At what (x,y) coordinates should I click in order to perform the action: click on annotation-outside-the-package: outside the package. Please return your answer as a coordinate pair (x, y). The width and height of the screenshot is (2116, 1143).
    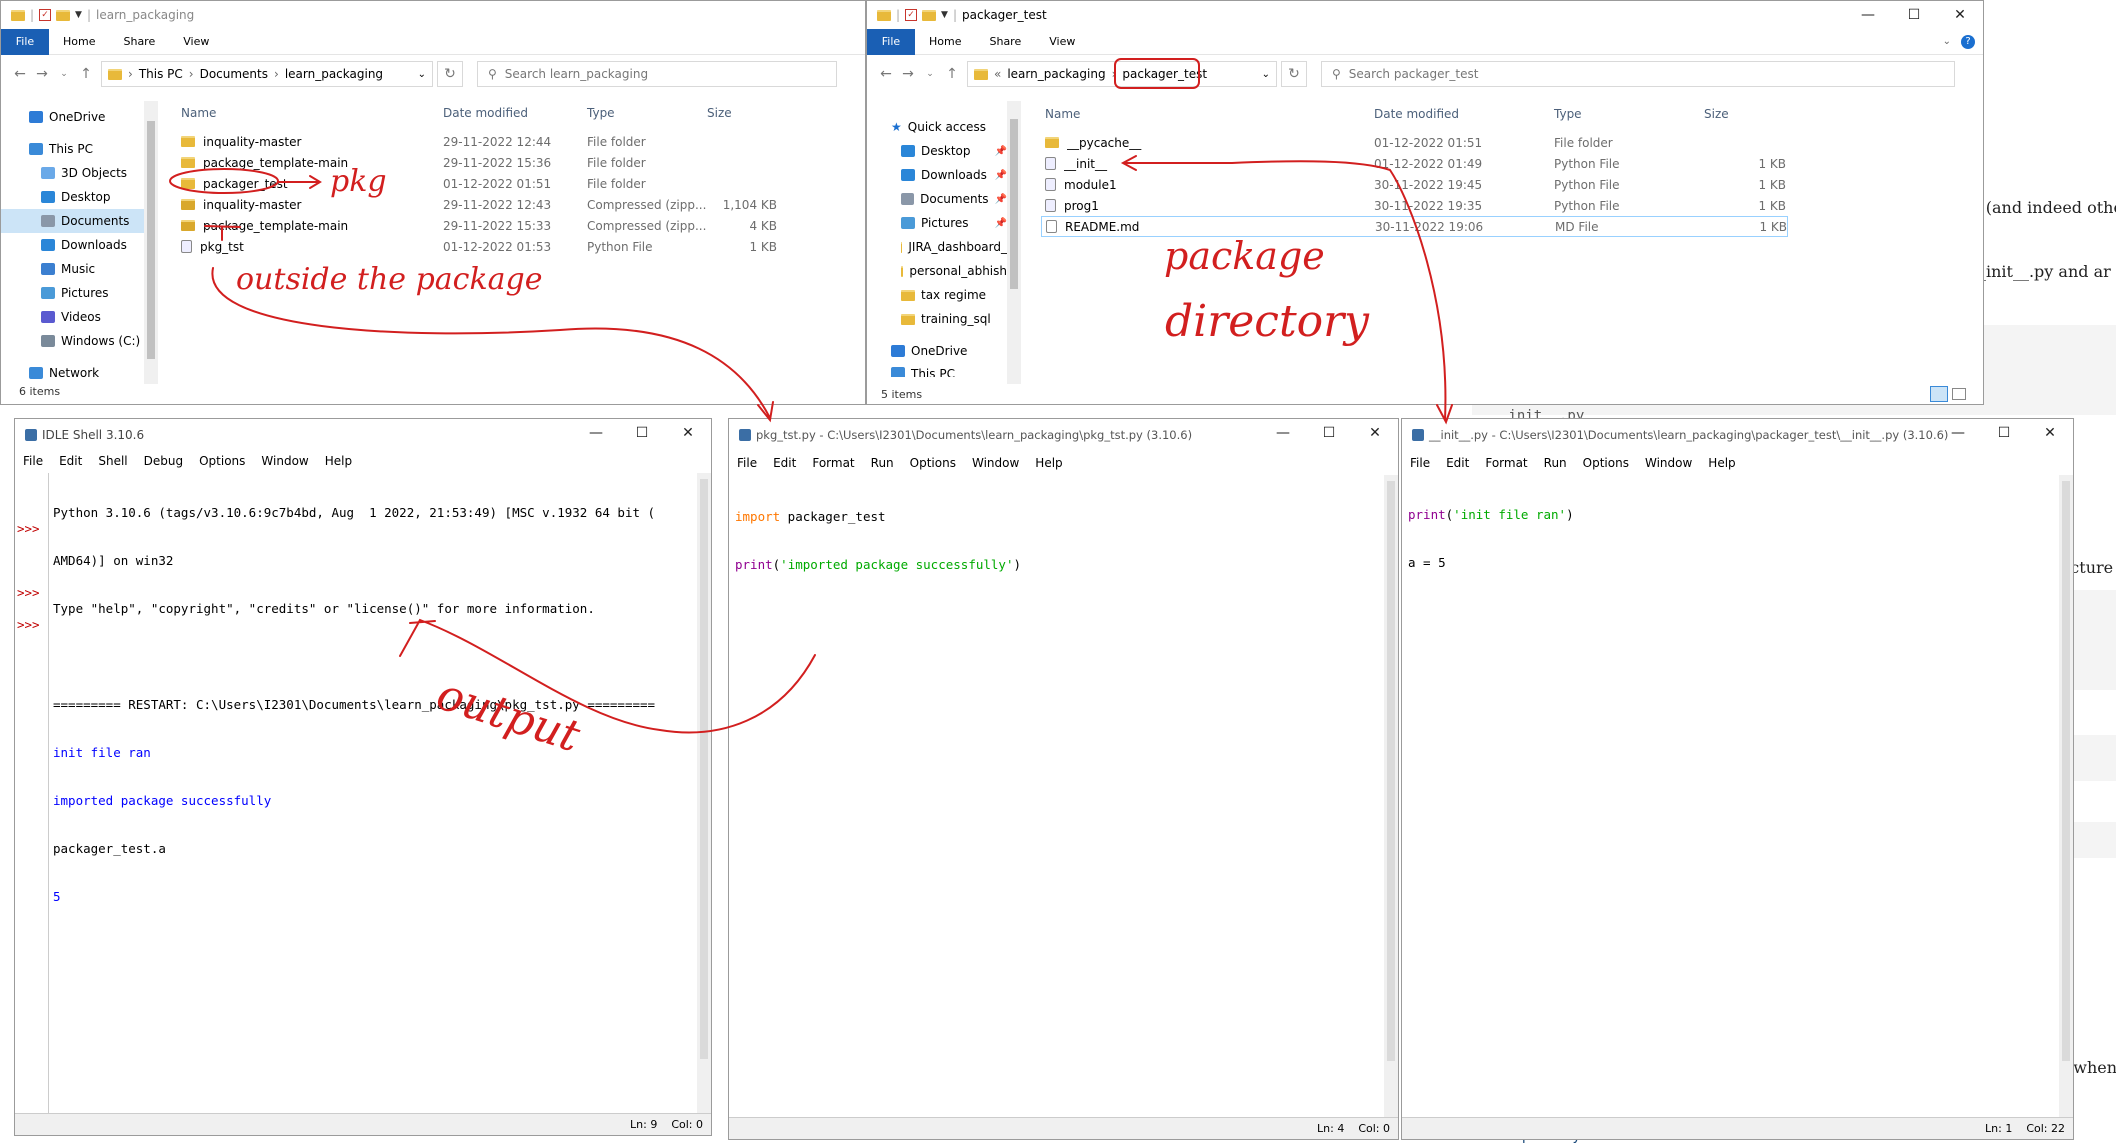
    Looking at the image, I should click on (389, 279).